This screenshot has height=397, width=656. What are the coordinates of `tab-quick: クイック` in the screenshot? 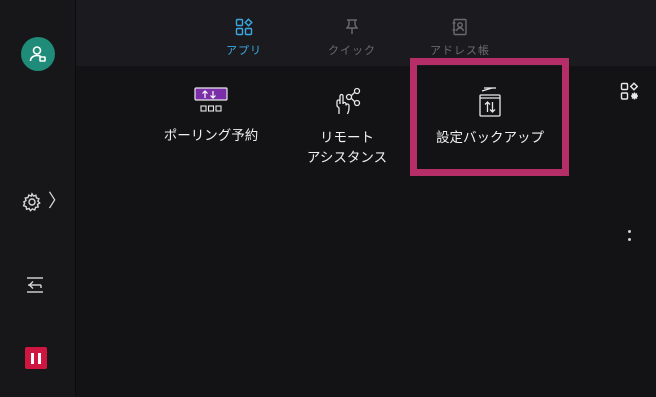 It's located at (352, 38).